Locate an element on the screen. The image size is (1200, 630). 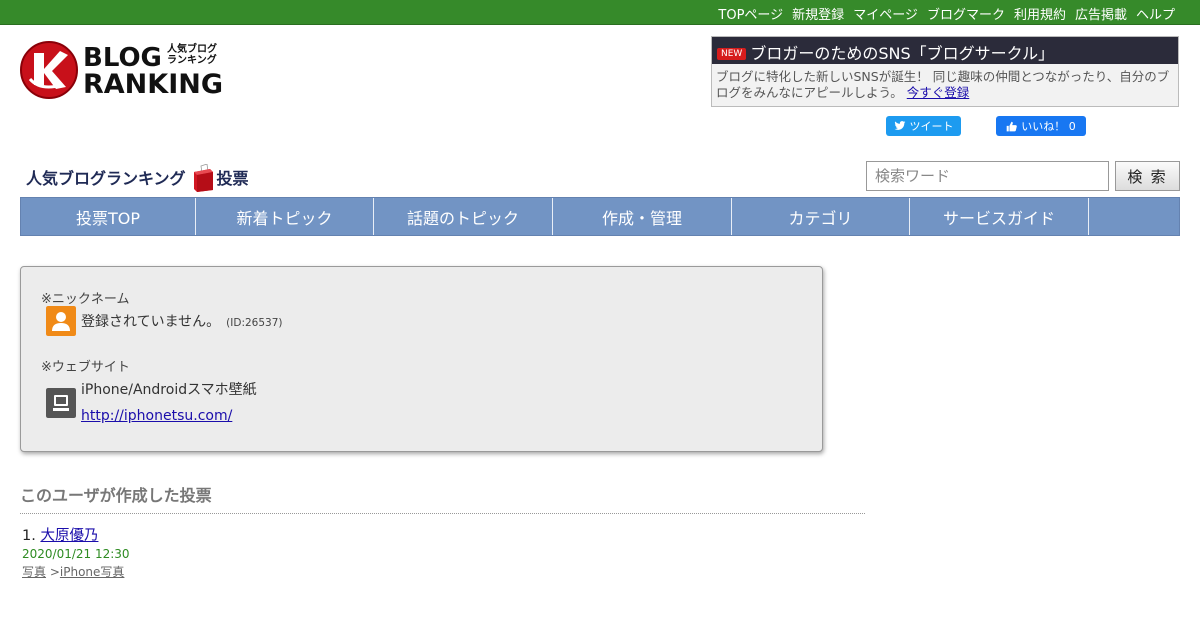
search-input is located at coordinates (987, 176).